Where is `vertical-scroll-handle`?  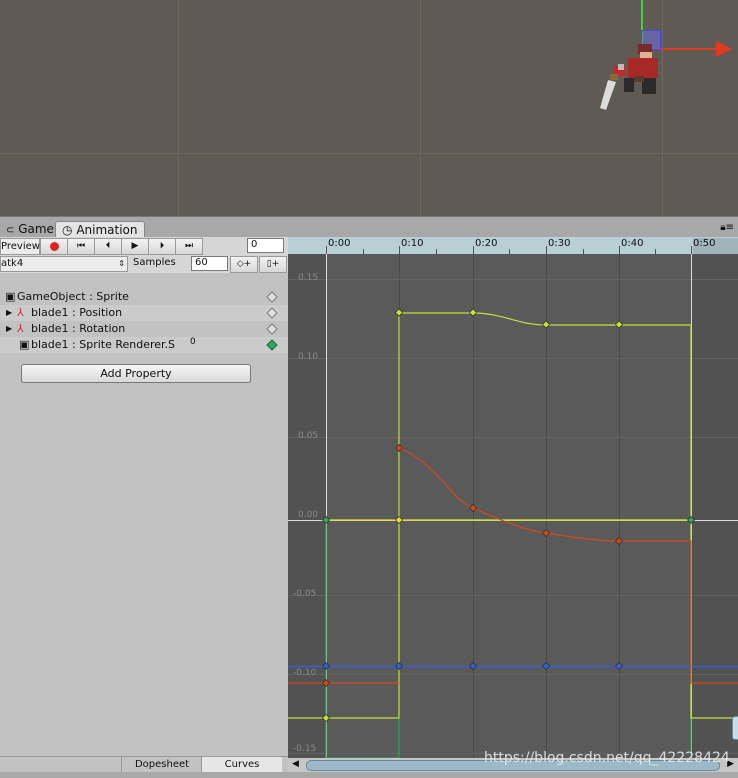
vertical-scroll-handle is located at coordinates (735, 728).